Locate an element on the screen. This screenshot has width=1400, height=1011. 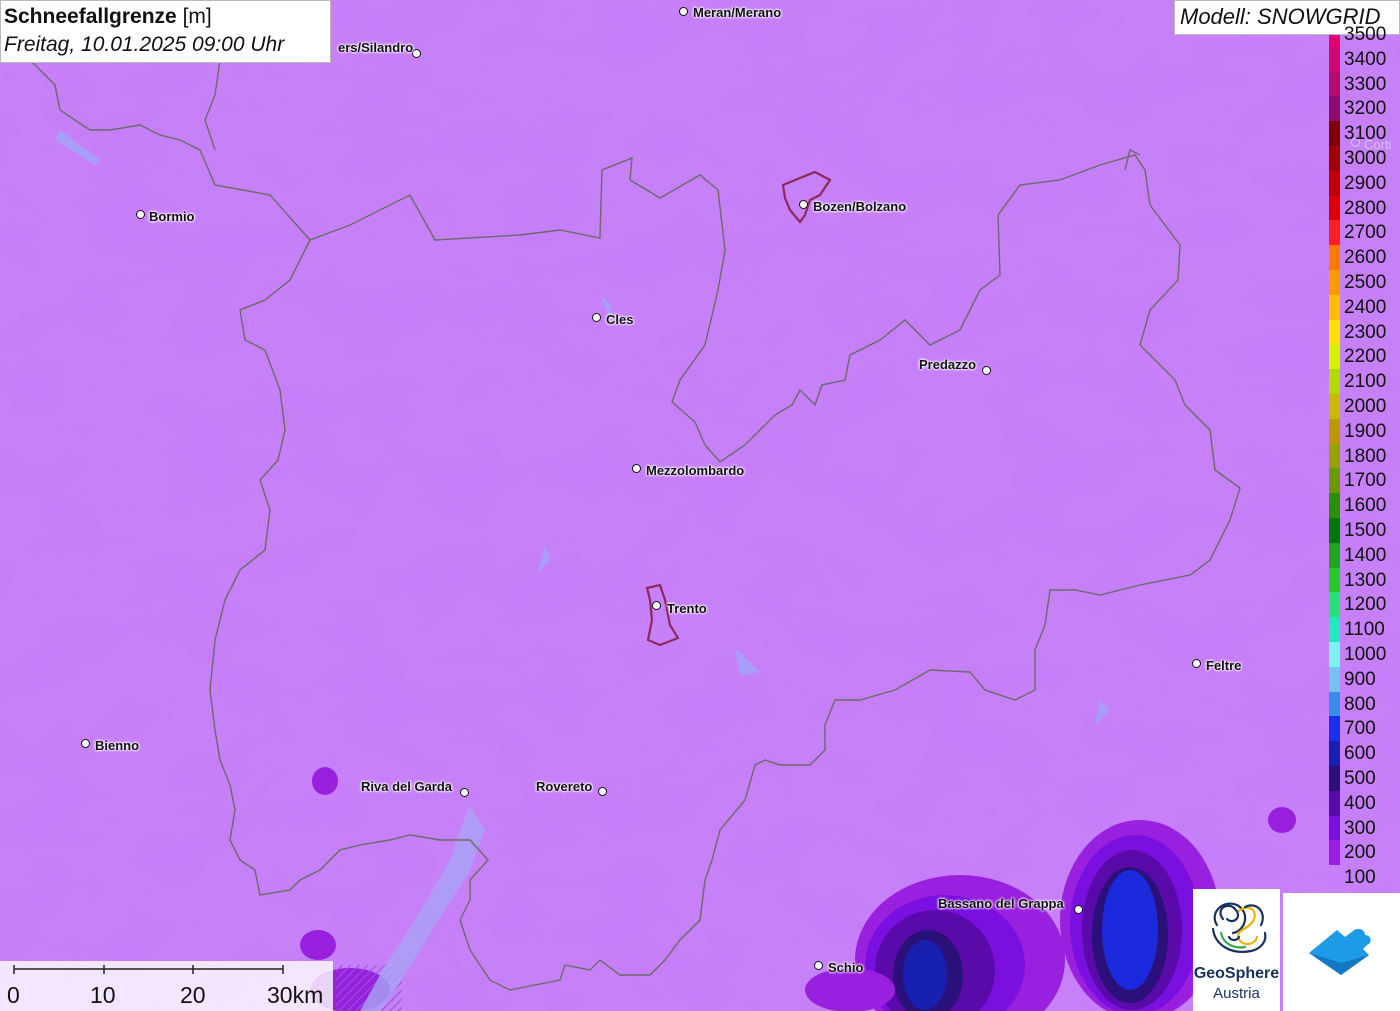
city-label: Rovereto is located at coordinates (564, 786).